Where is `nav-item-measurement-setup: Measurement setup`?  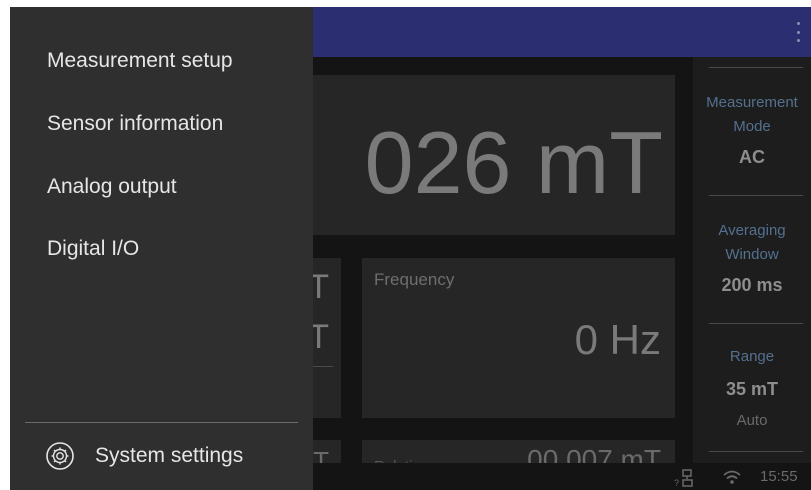 nav-item-measurement-setup: Measurement setup is located at coordinates (140, 61).